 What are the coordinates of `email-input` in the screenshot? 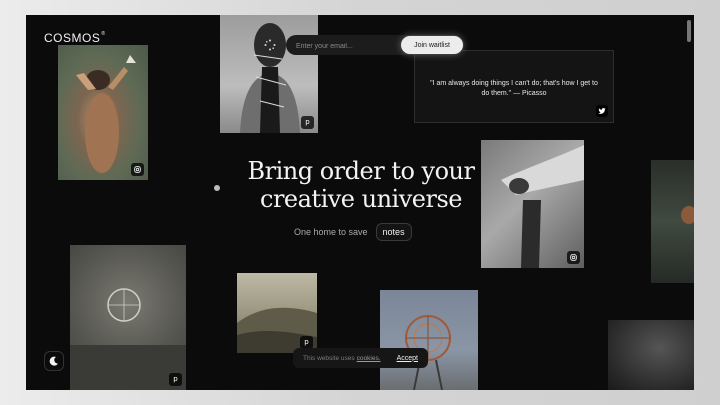 It's located at (346, 46).